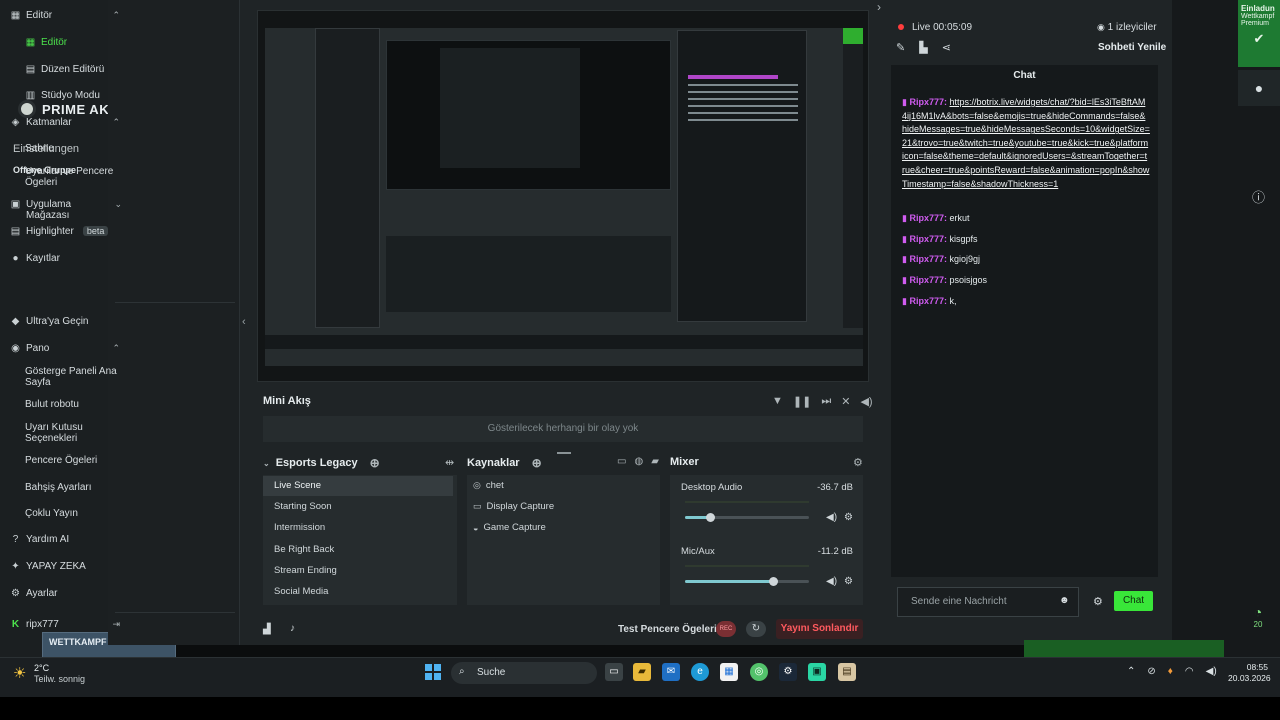 This screenshot has height=720, width=1280. I want to click on skip-icon: ⏭, so click(826, 401).